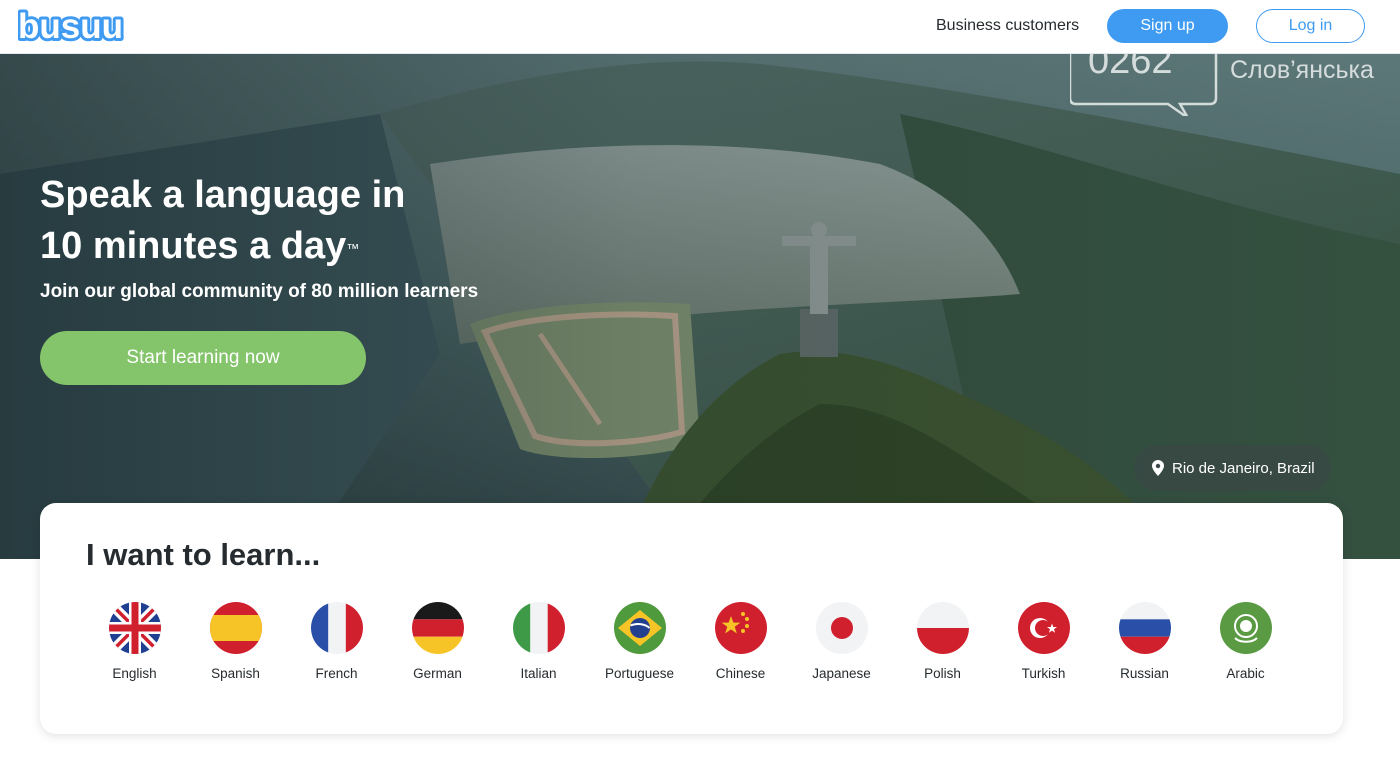 This screenshot has width=1400, height=761. I want to click on language-option-japanese: Japanese, so click(841, 641).